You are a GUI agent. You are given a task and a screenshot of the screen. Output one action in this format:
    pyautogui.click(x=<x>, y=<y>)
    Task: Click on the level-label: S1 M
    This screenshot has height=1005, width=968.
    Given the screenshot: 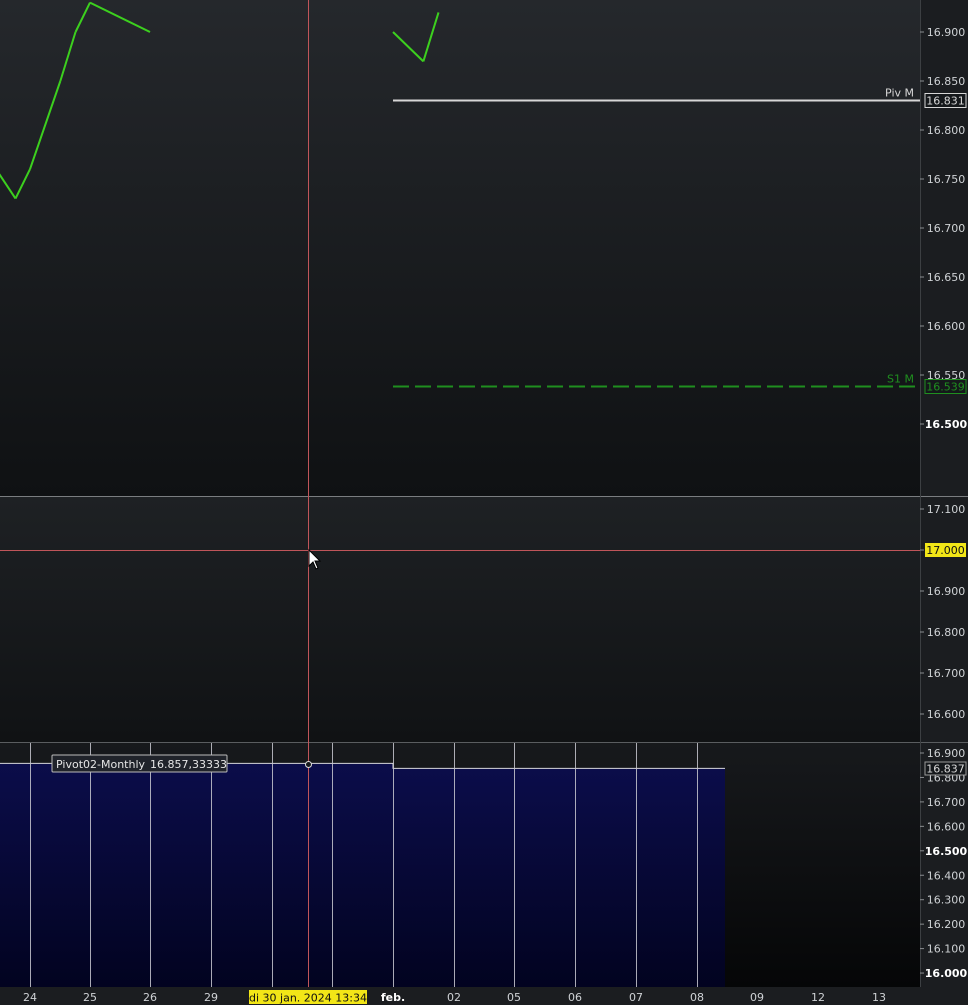 What is the action you would take?
    pyautogui.click(x=900, y=379)
    